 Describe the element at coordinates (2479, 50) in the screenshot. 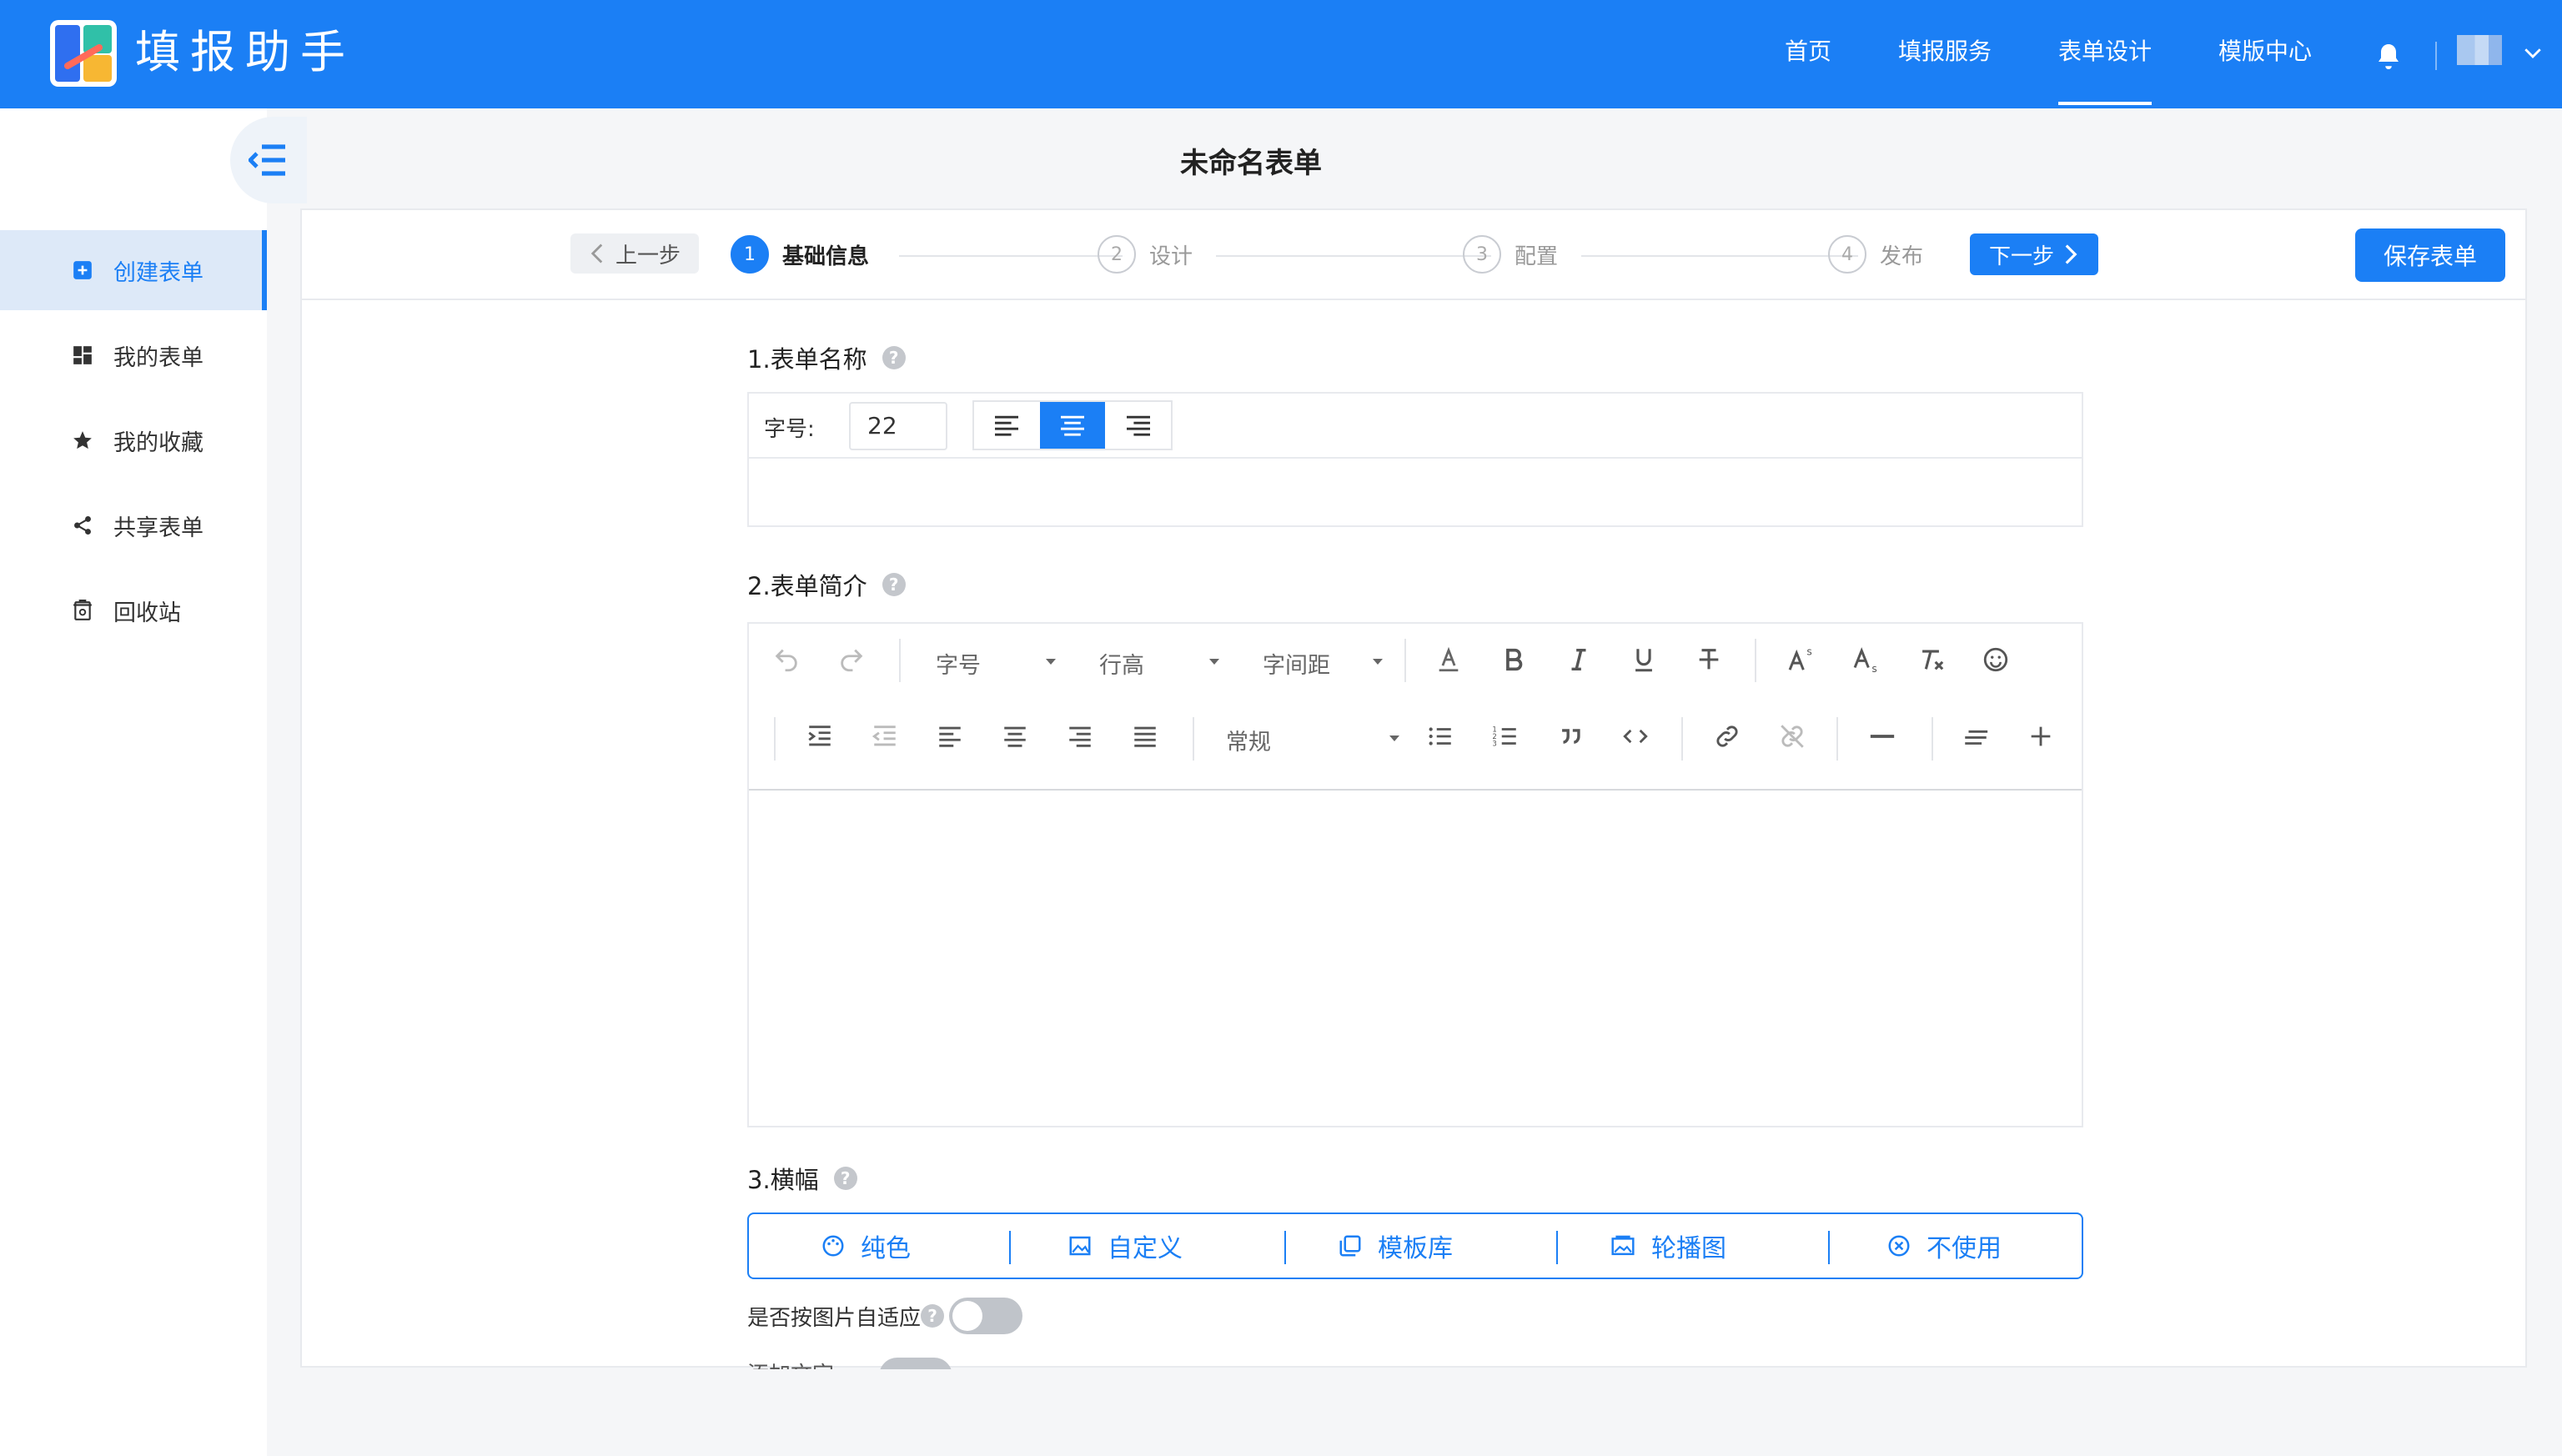

I see `avatar` at that location.